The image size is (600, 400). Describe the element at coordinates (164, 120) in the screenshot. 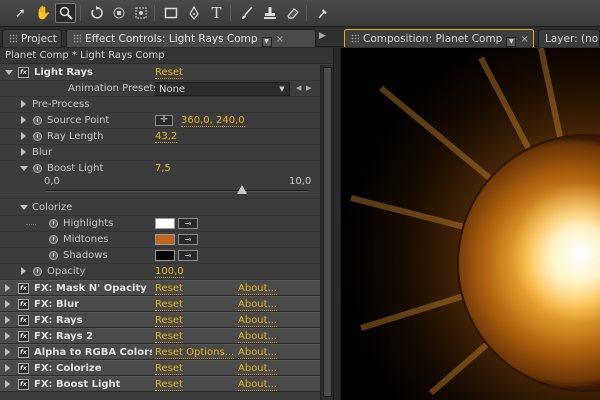

I see `crosshair-icon: ✛` at that location.